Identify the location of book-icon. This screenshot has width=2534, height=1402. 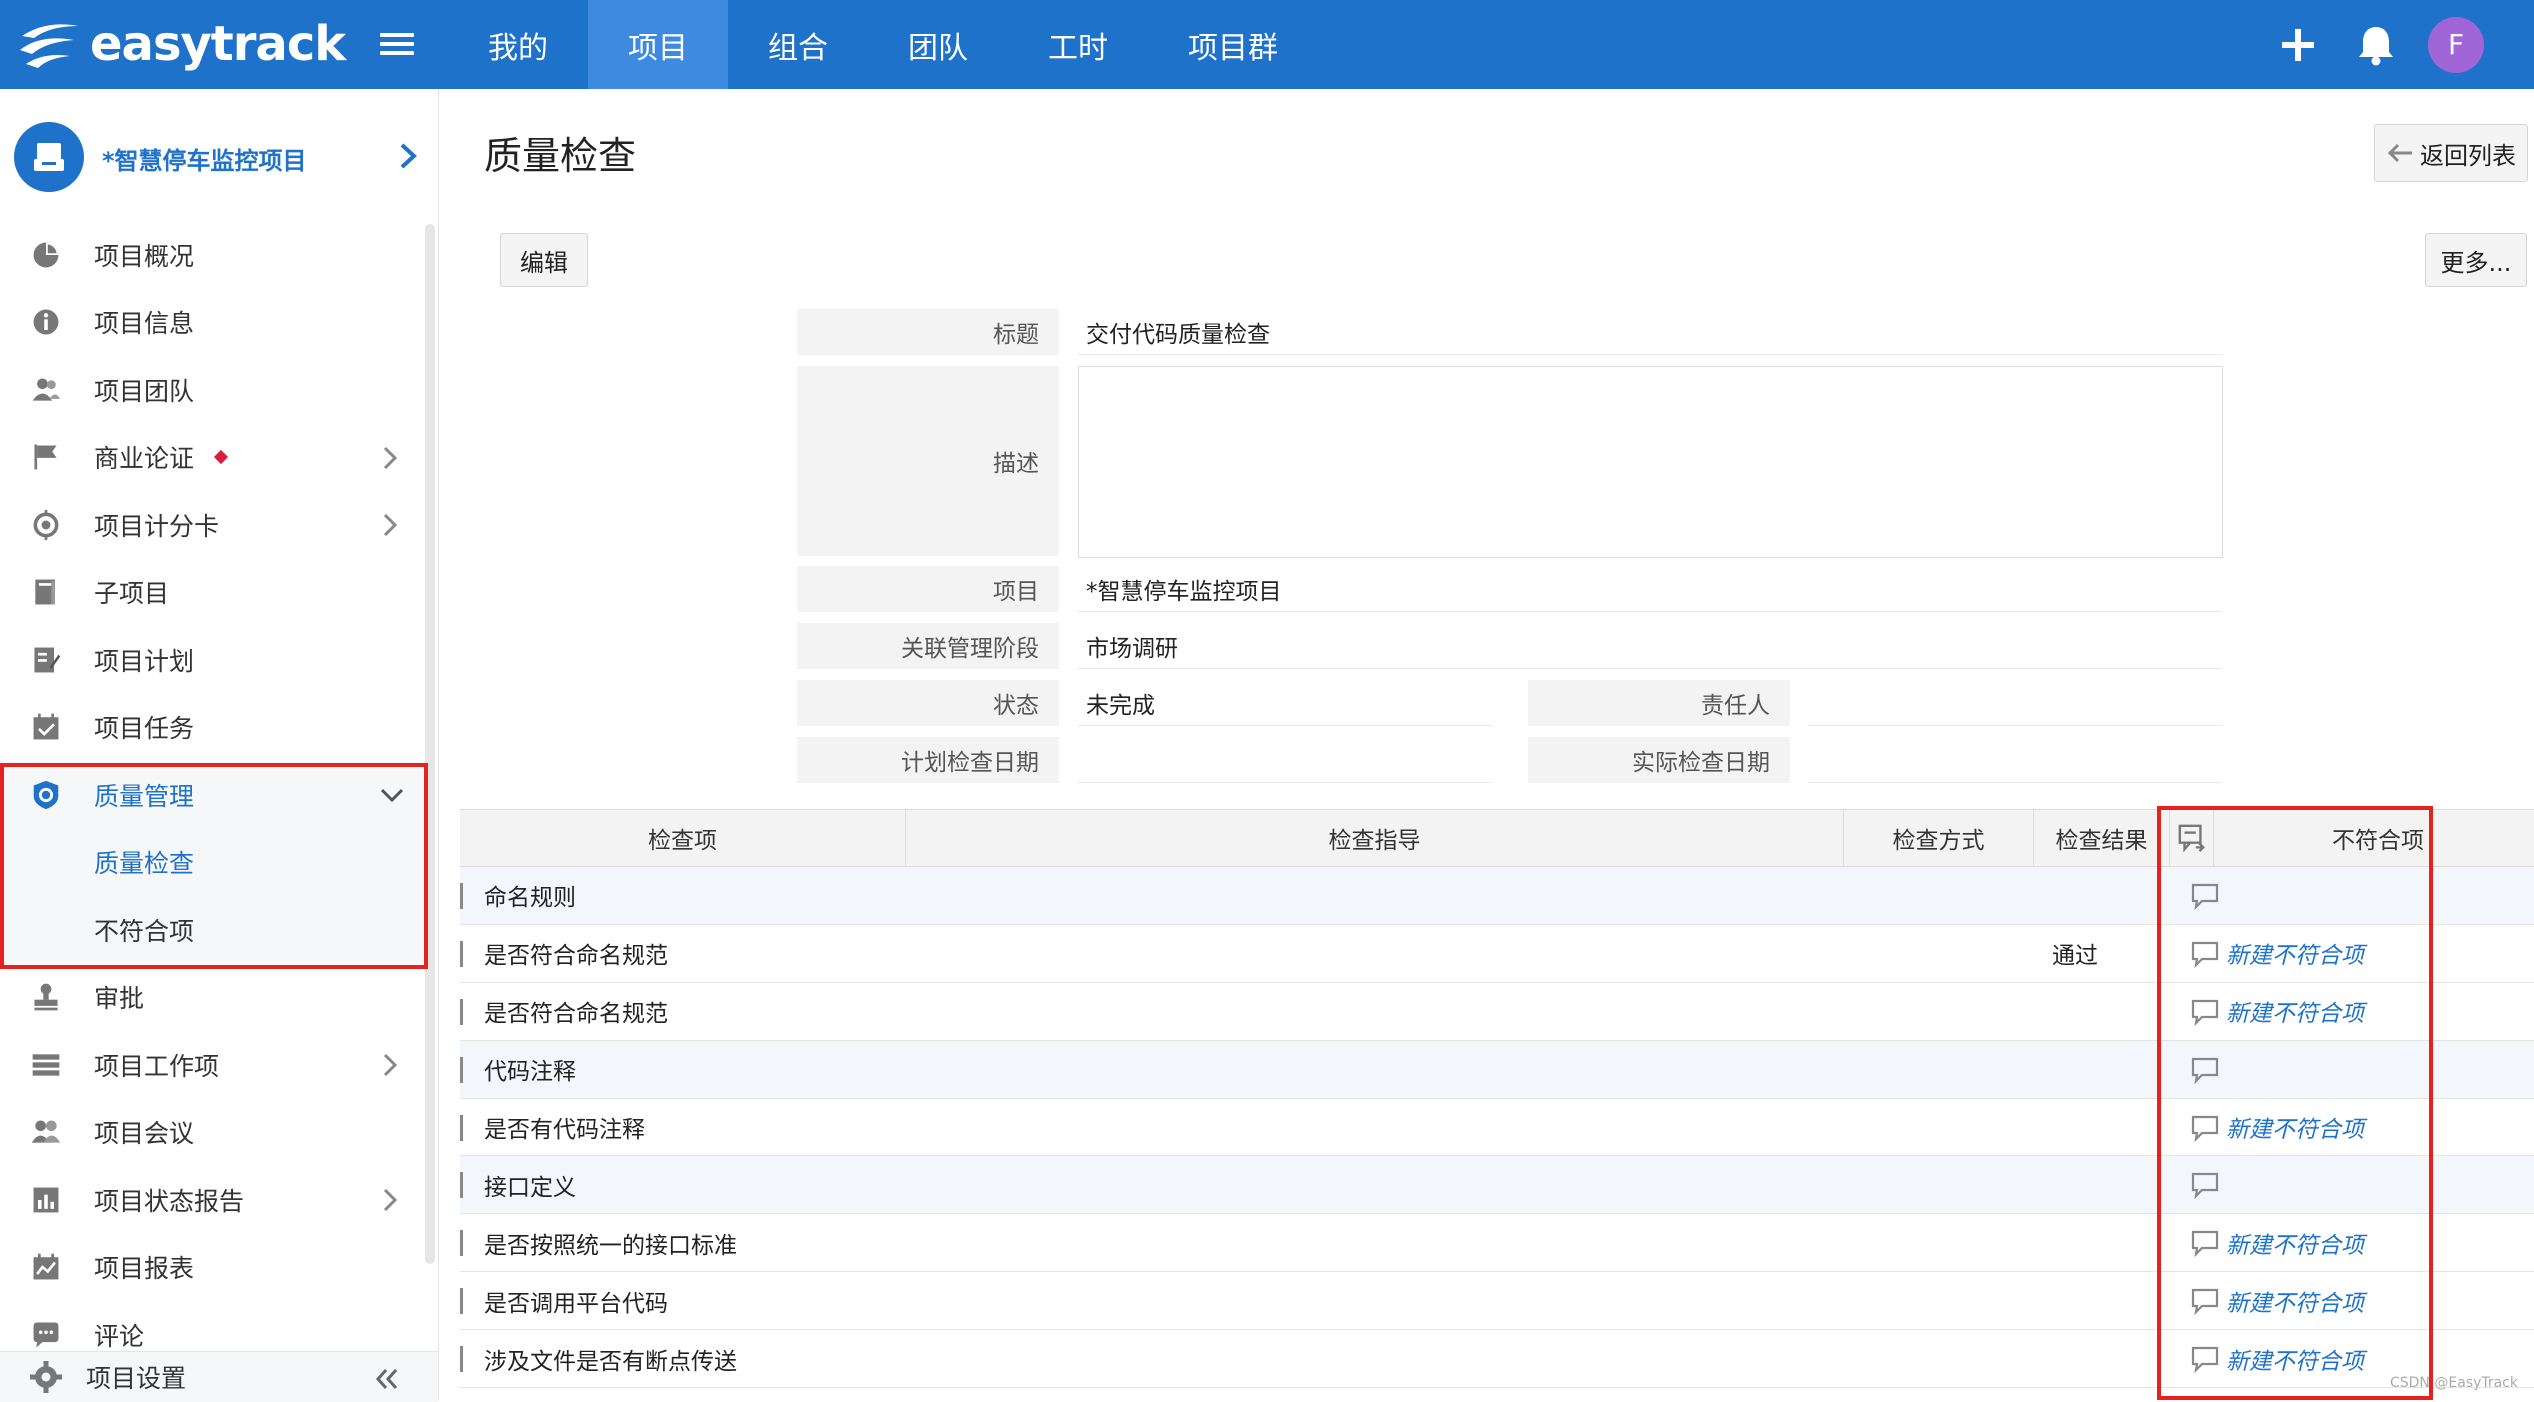
(45, 592).